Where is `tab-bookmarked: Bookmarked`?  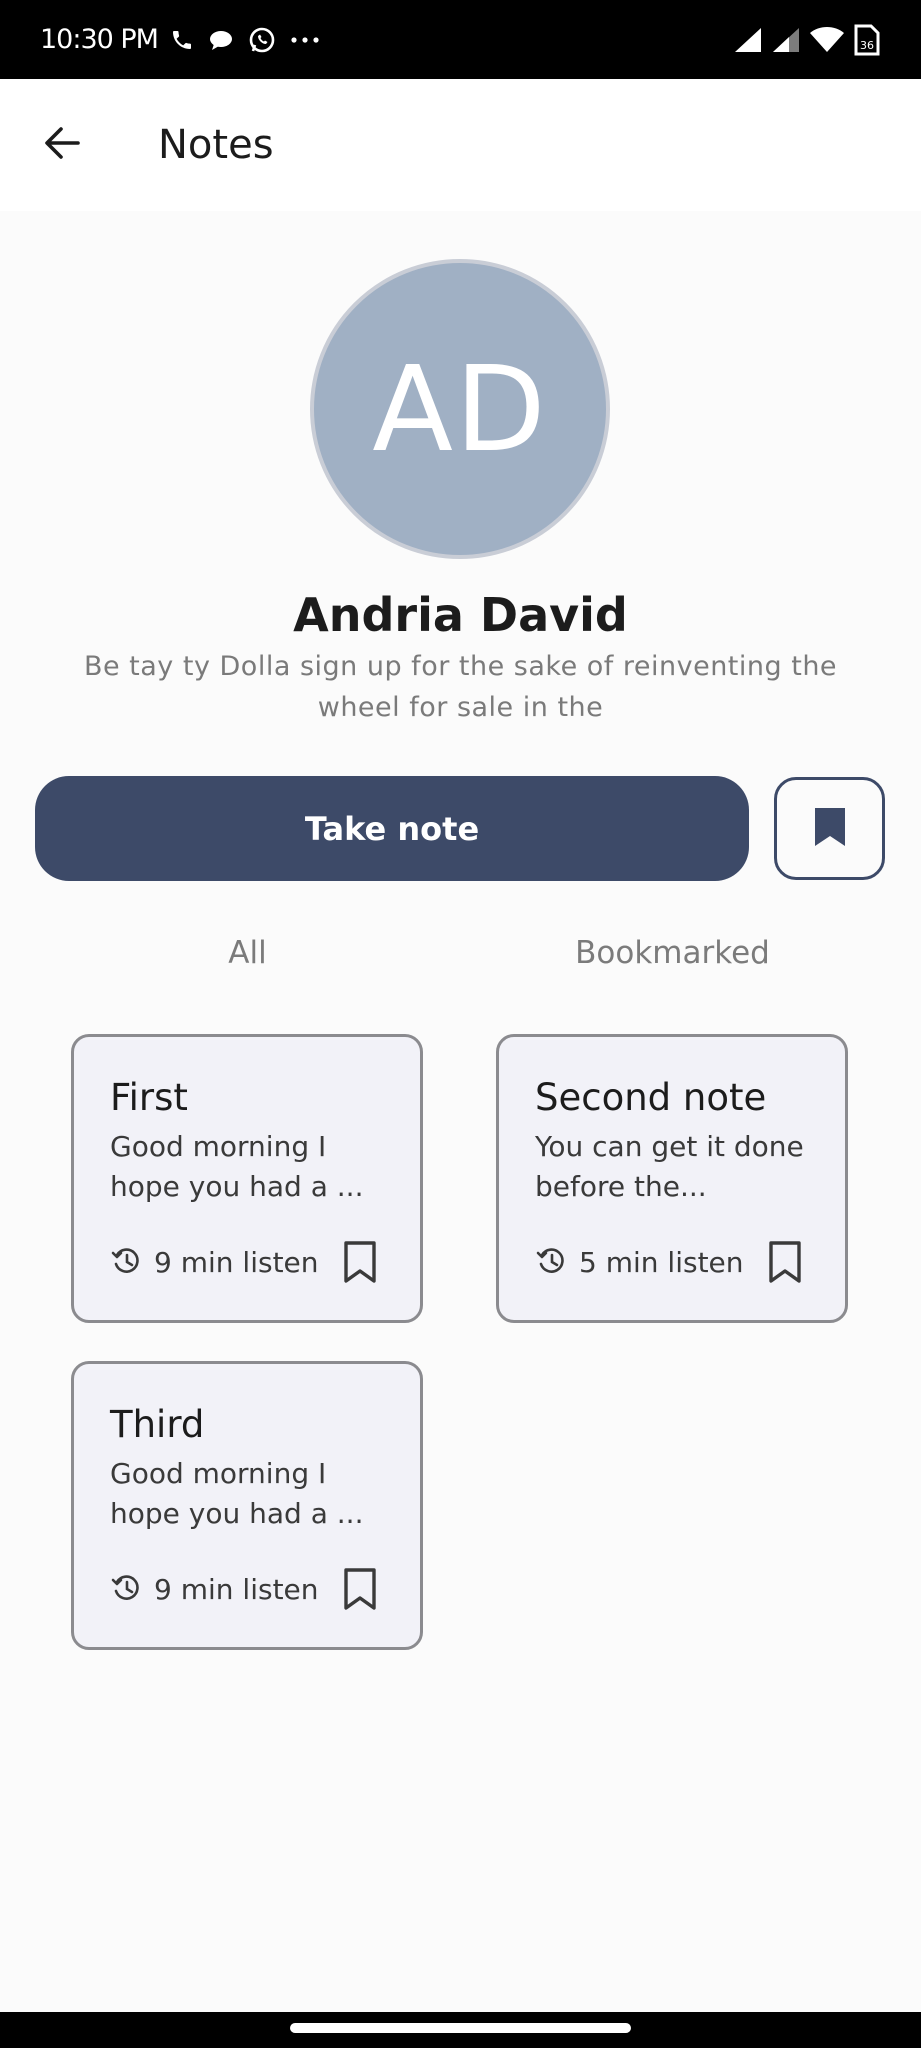
tab-bookmarked: Bookmarked is located at coordinates (672, 953).